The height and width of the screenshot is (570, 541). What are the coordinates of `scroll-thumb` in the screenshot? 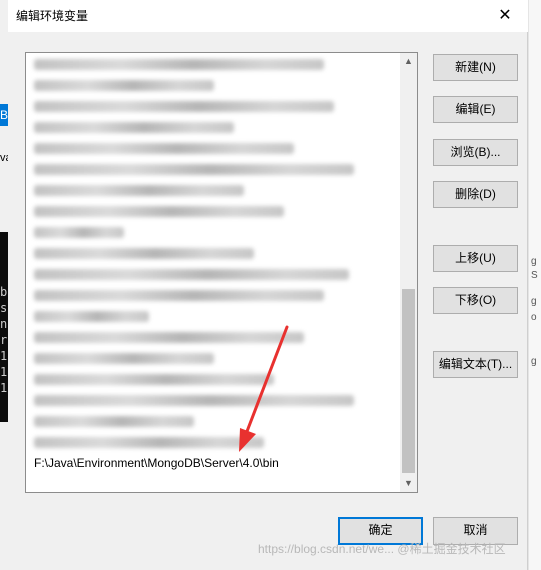 It's located at (408, 381).